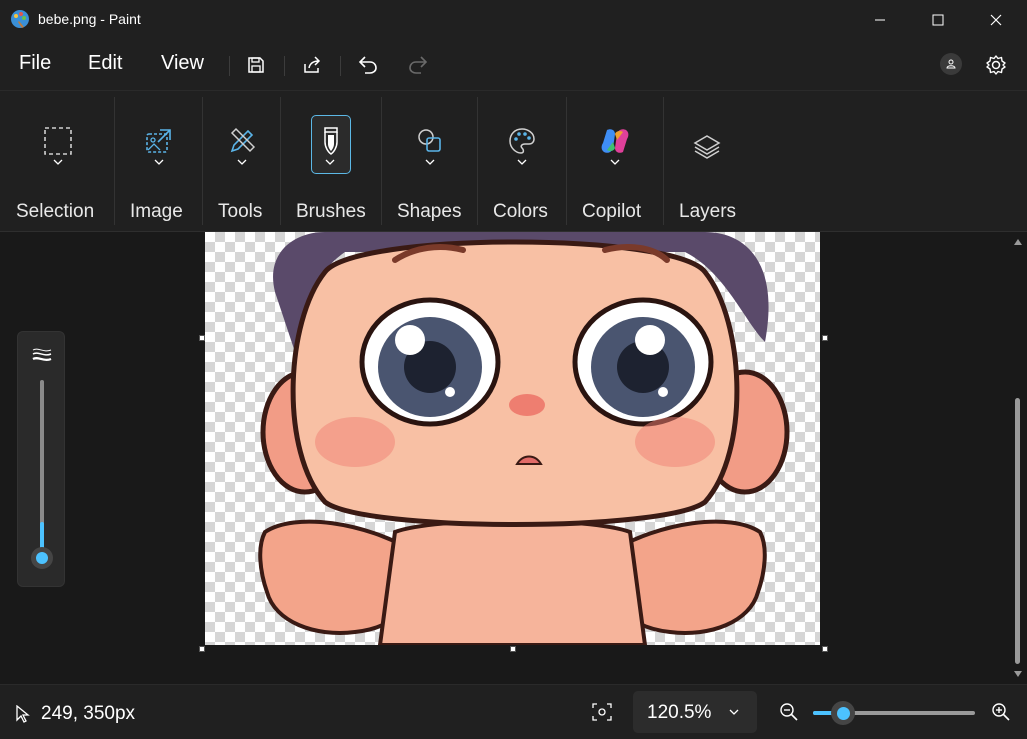 The height and width of the screenshot is (739, 1027). What do you see at coordinates (42, 355) in the screenshot?
I see `brush-size-icon` at bounding box center [42, 355].